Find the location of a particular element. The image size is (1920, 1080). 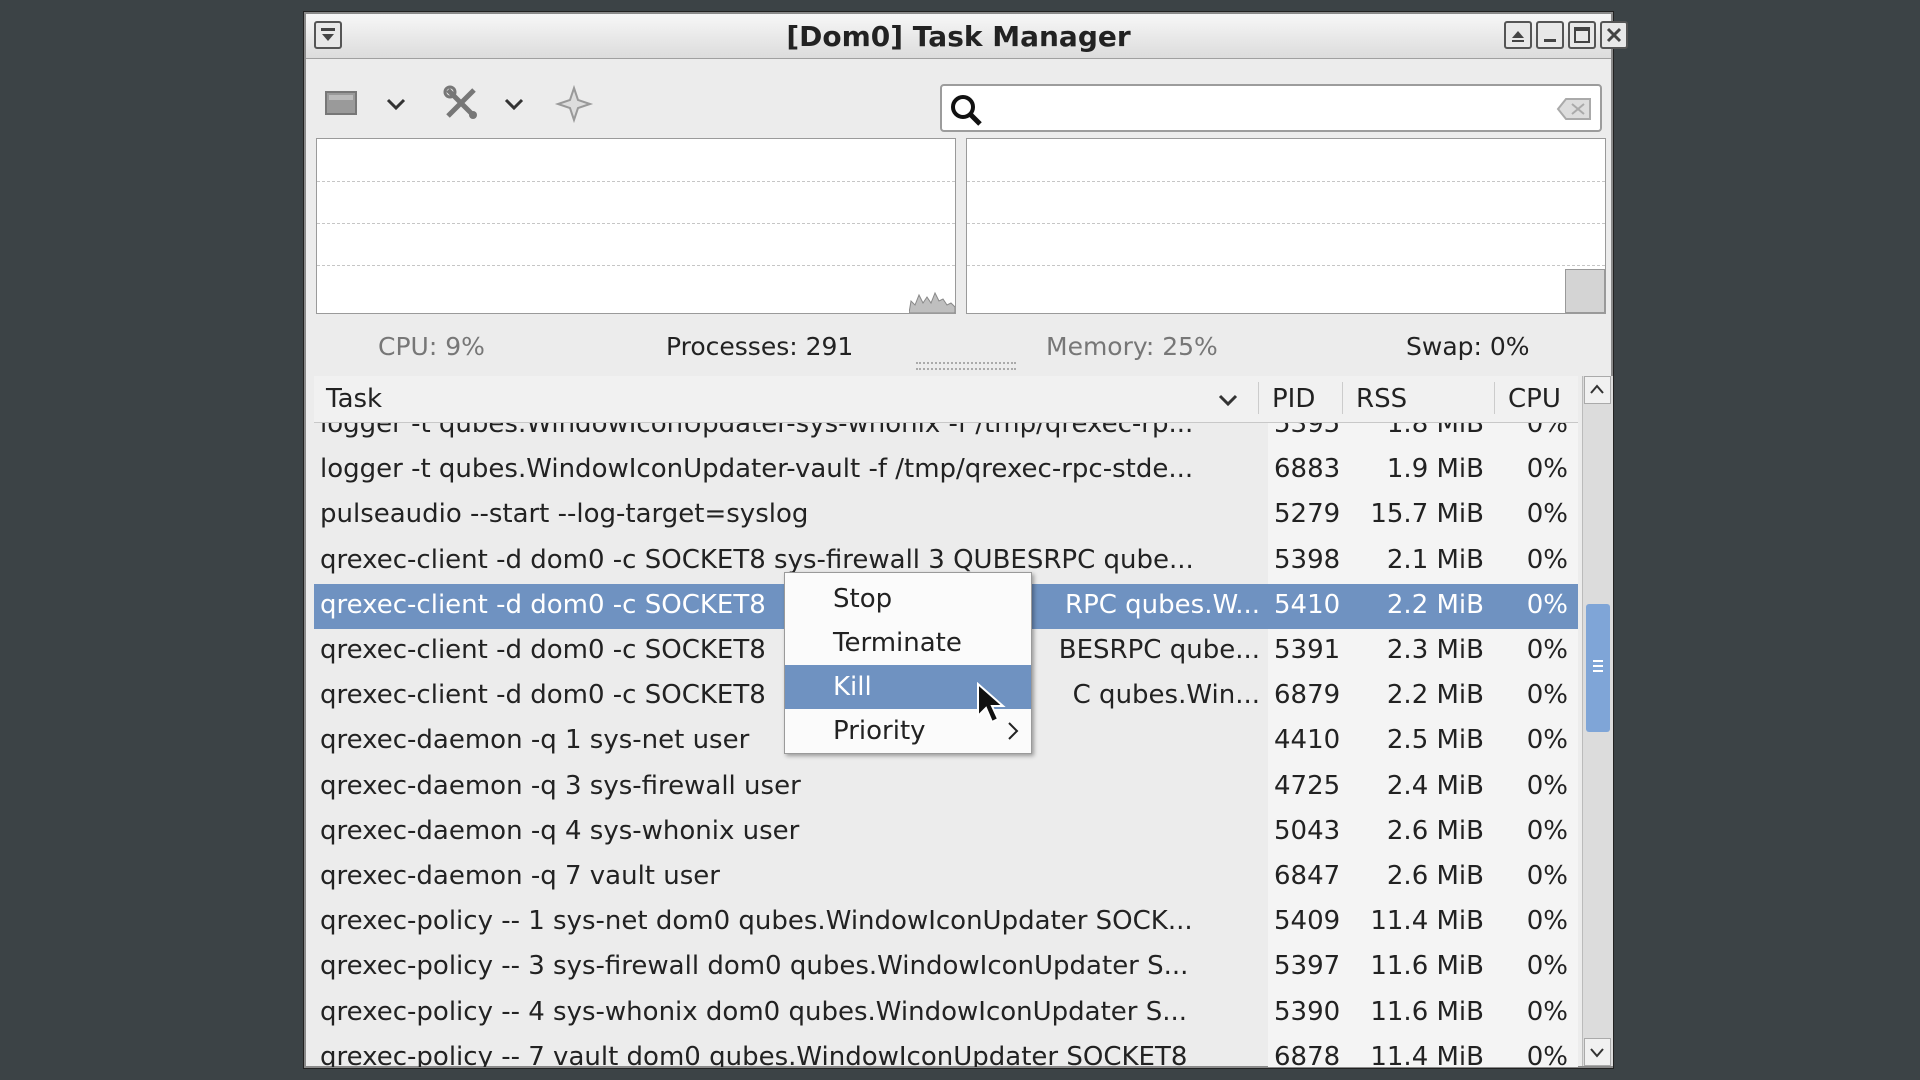

column-pid: PID is located at coordinates (1293, 399).